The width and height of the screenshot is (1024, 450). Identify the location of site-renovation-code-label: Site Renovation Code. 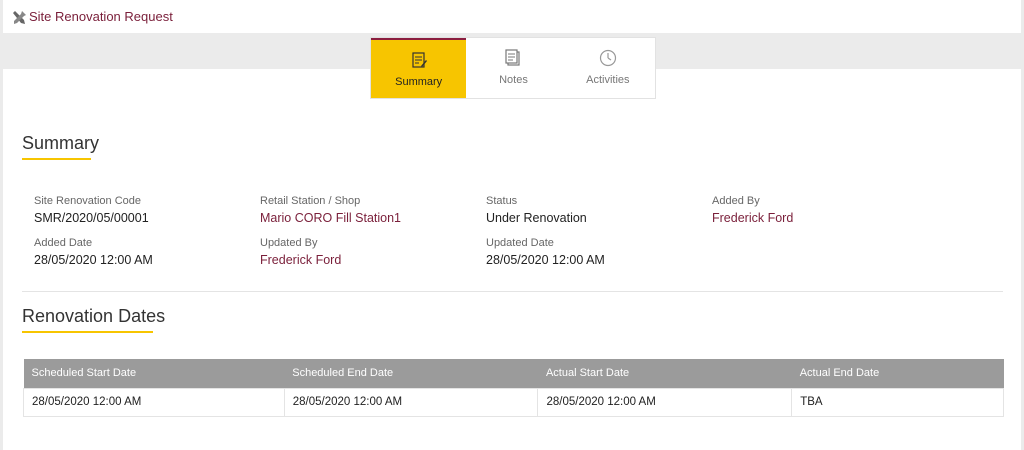
(88, 201).